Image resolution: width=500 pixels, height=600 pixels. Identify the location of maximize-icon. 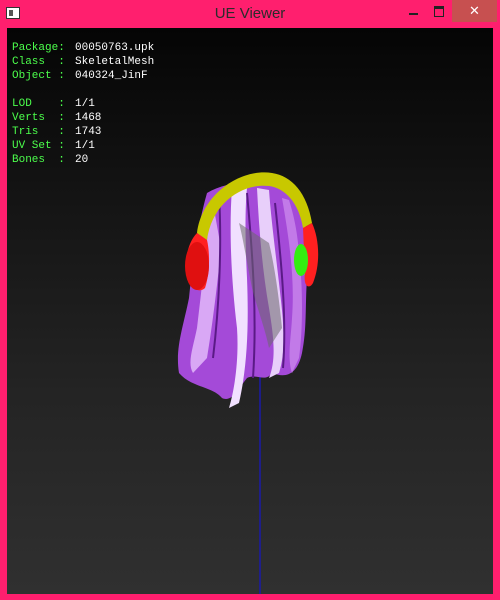
(439, 11).